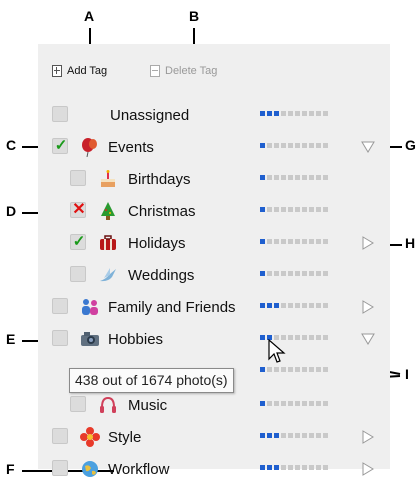 This screenshot has height=489, width=420. I want to click on tag-row-music: Music, so click(214, 405).